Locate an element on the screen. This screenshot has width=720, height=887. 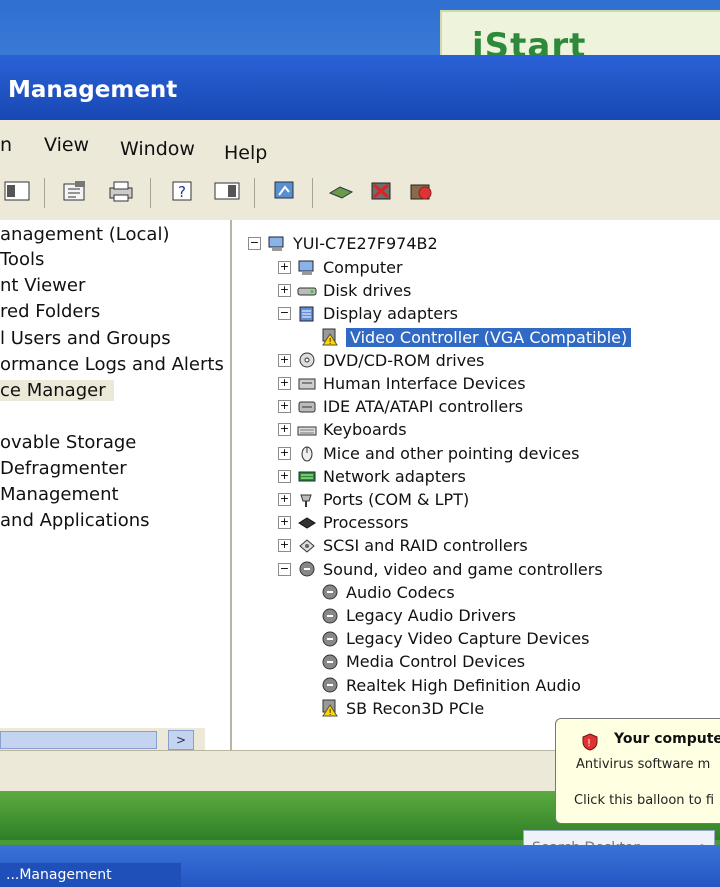
menu-bar: n View Window Help is located at coordinates (360, 144).